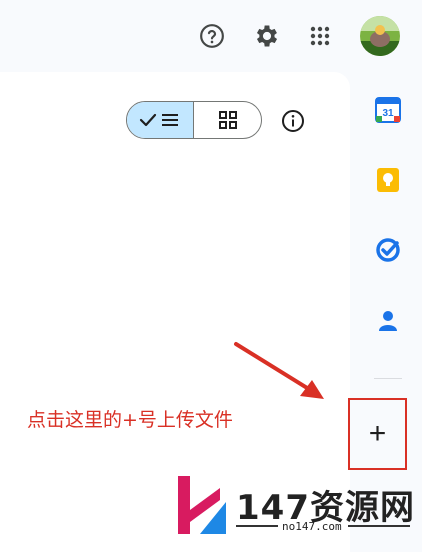 The height and width of the screenshot is (552, 422). Describe the element at coordinates (388, 250) in the screenshot. I see `tasks-icon` at that location.